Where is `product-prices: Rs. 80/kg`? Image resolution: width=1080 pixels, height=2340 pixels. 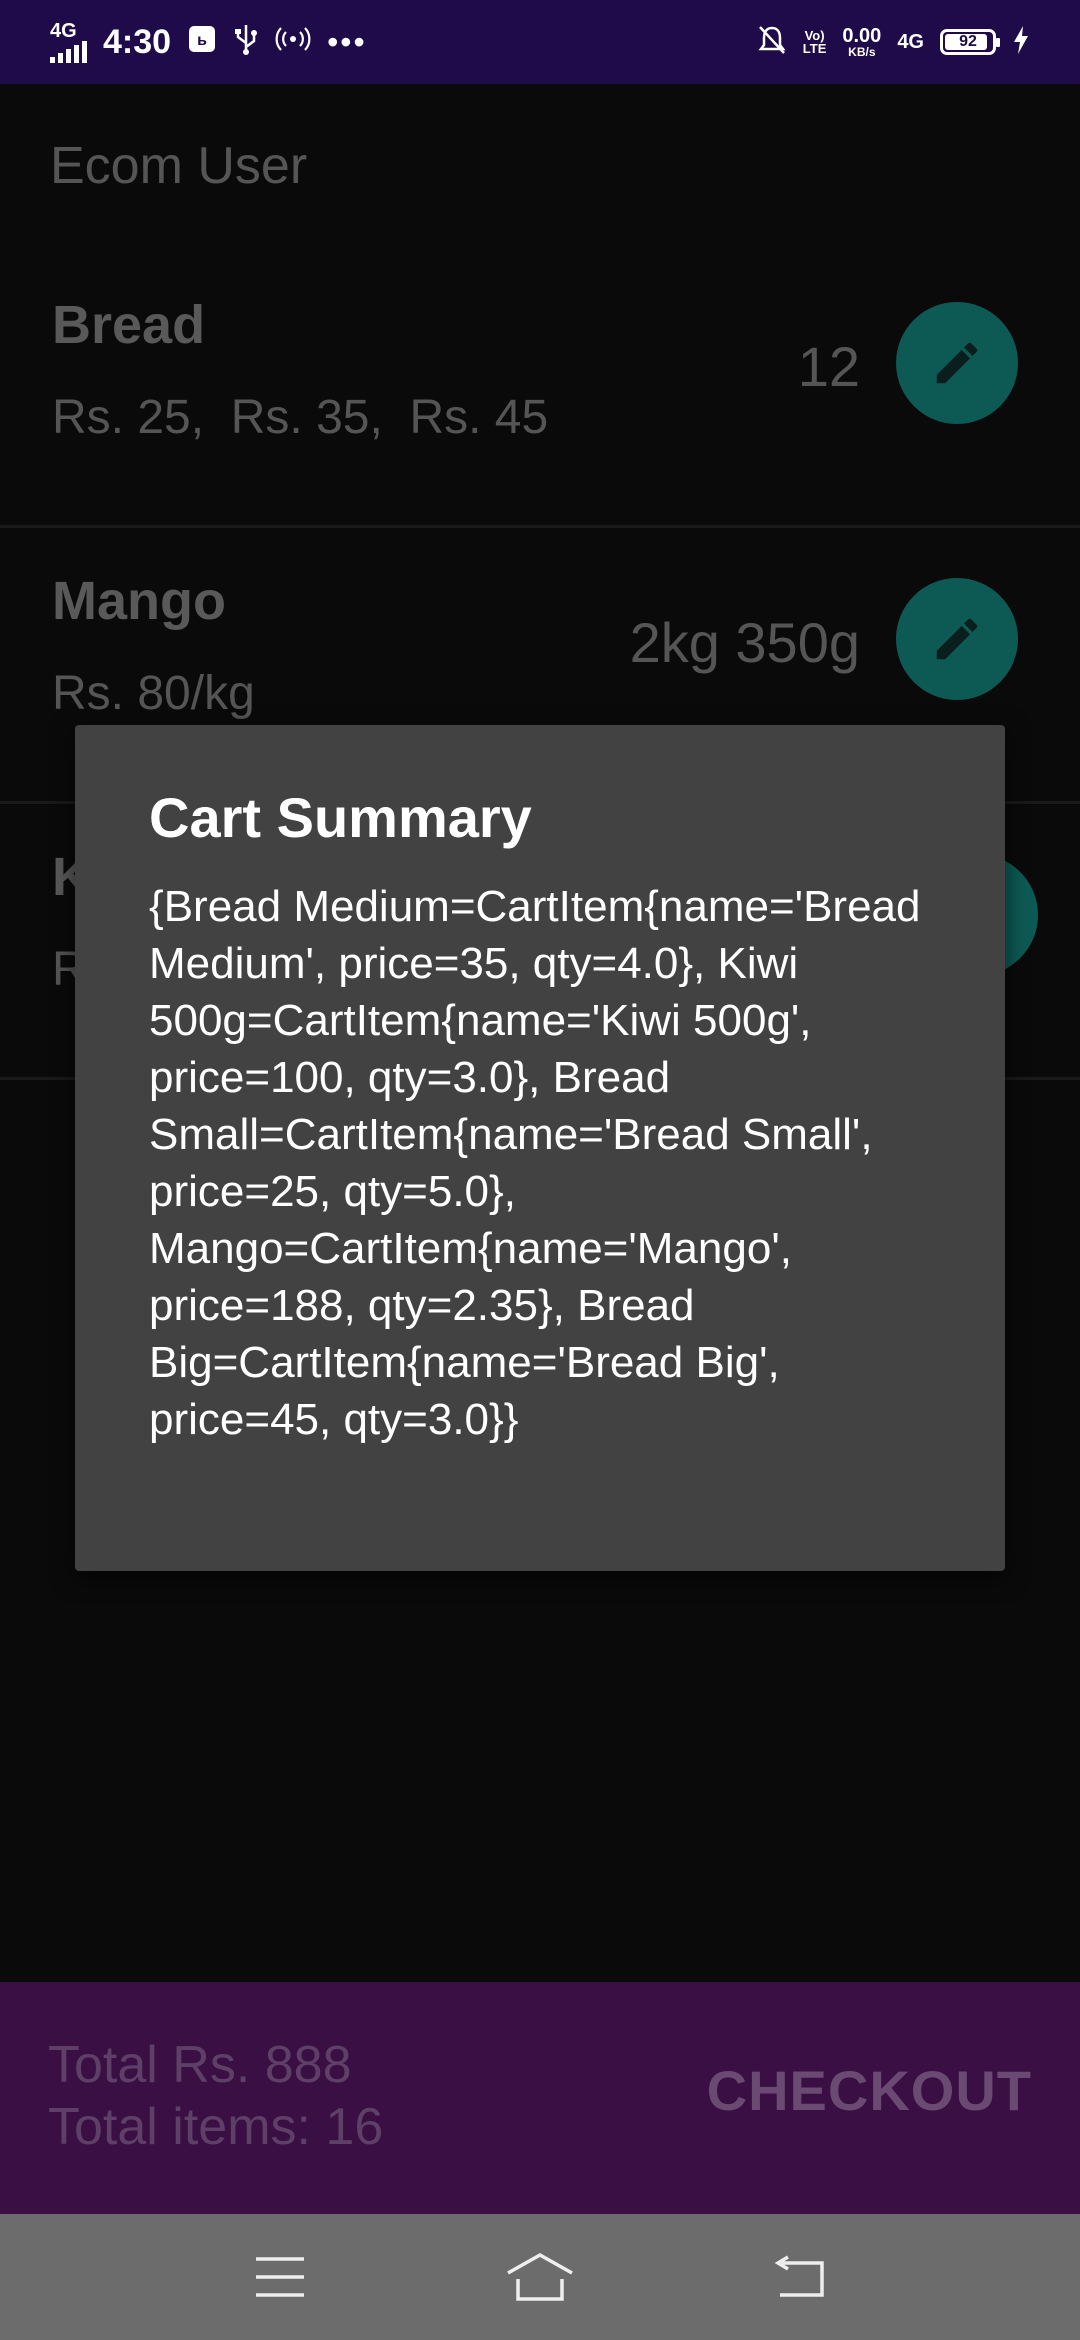
product-prices: Rs. 80/kg is located at coordinates (153, 693).